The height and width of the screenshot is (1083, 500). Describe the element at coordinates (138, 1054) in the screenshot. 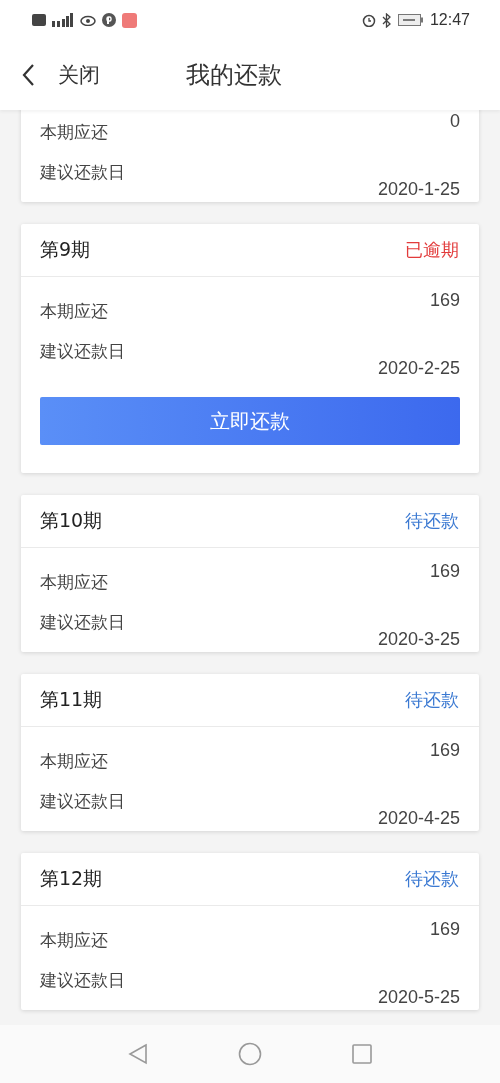

I see `back-nav-icon` at that location.